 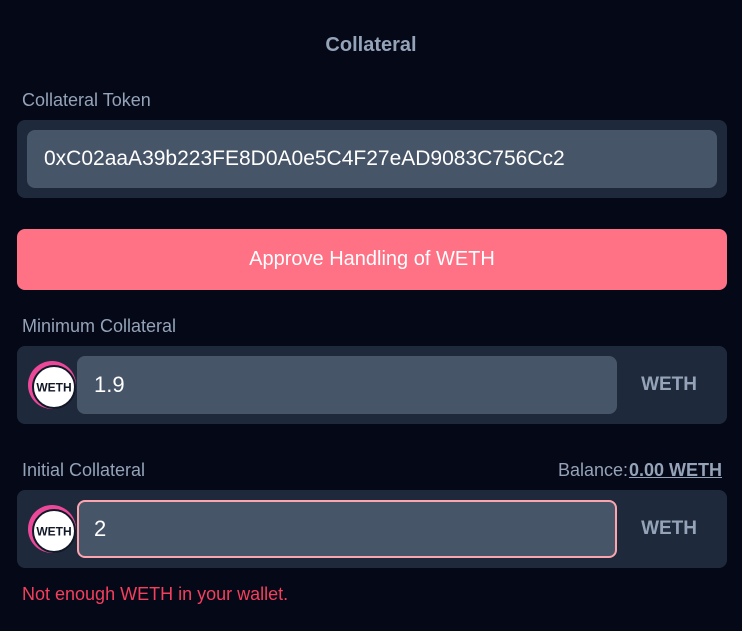 What do you see at coordinates (86, 100) in the screenshot?
I see `collateral-token-label: Collateral Token` at bounding box center [86, 100].